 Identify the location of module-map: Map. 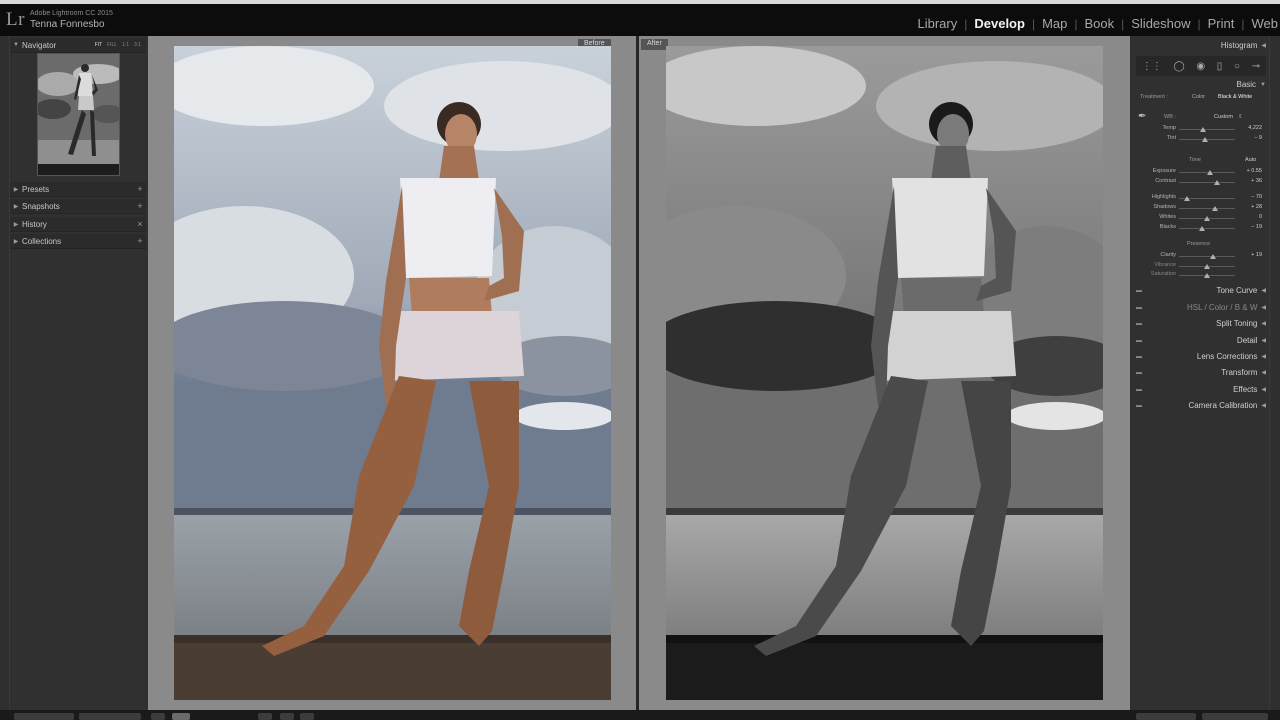
(1054, 23).